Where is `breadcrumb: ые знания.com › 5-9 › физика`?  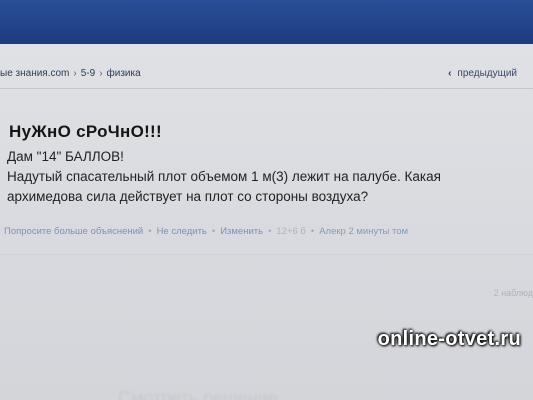 breadcrumb: ые знания.com › 5-9 › физика is located at coordinates (70, 76).